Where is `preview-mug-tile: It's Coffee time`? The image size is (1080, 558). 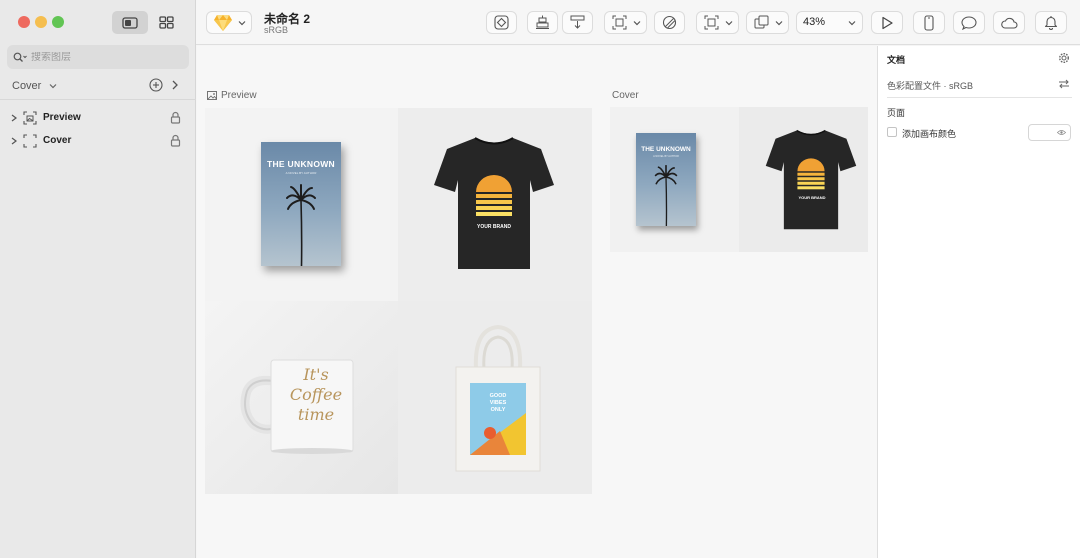 preview-mug-tile: It's Coffee time is located at coordinates (301, 397).